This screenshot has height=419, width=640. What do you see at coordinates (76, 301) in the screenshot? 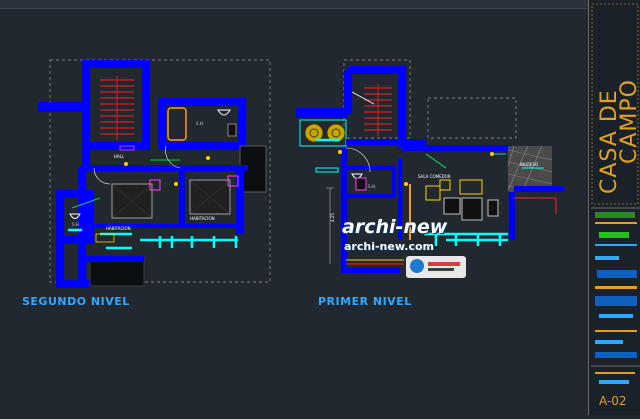
I see `label-second-floor: SEGUNDO NIVEL` at bounding box center [76, 301].